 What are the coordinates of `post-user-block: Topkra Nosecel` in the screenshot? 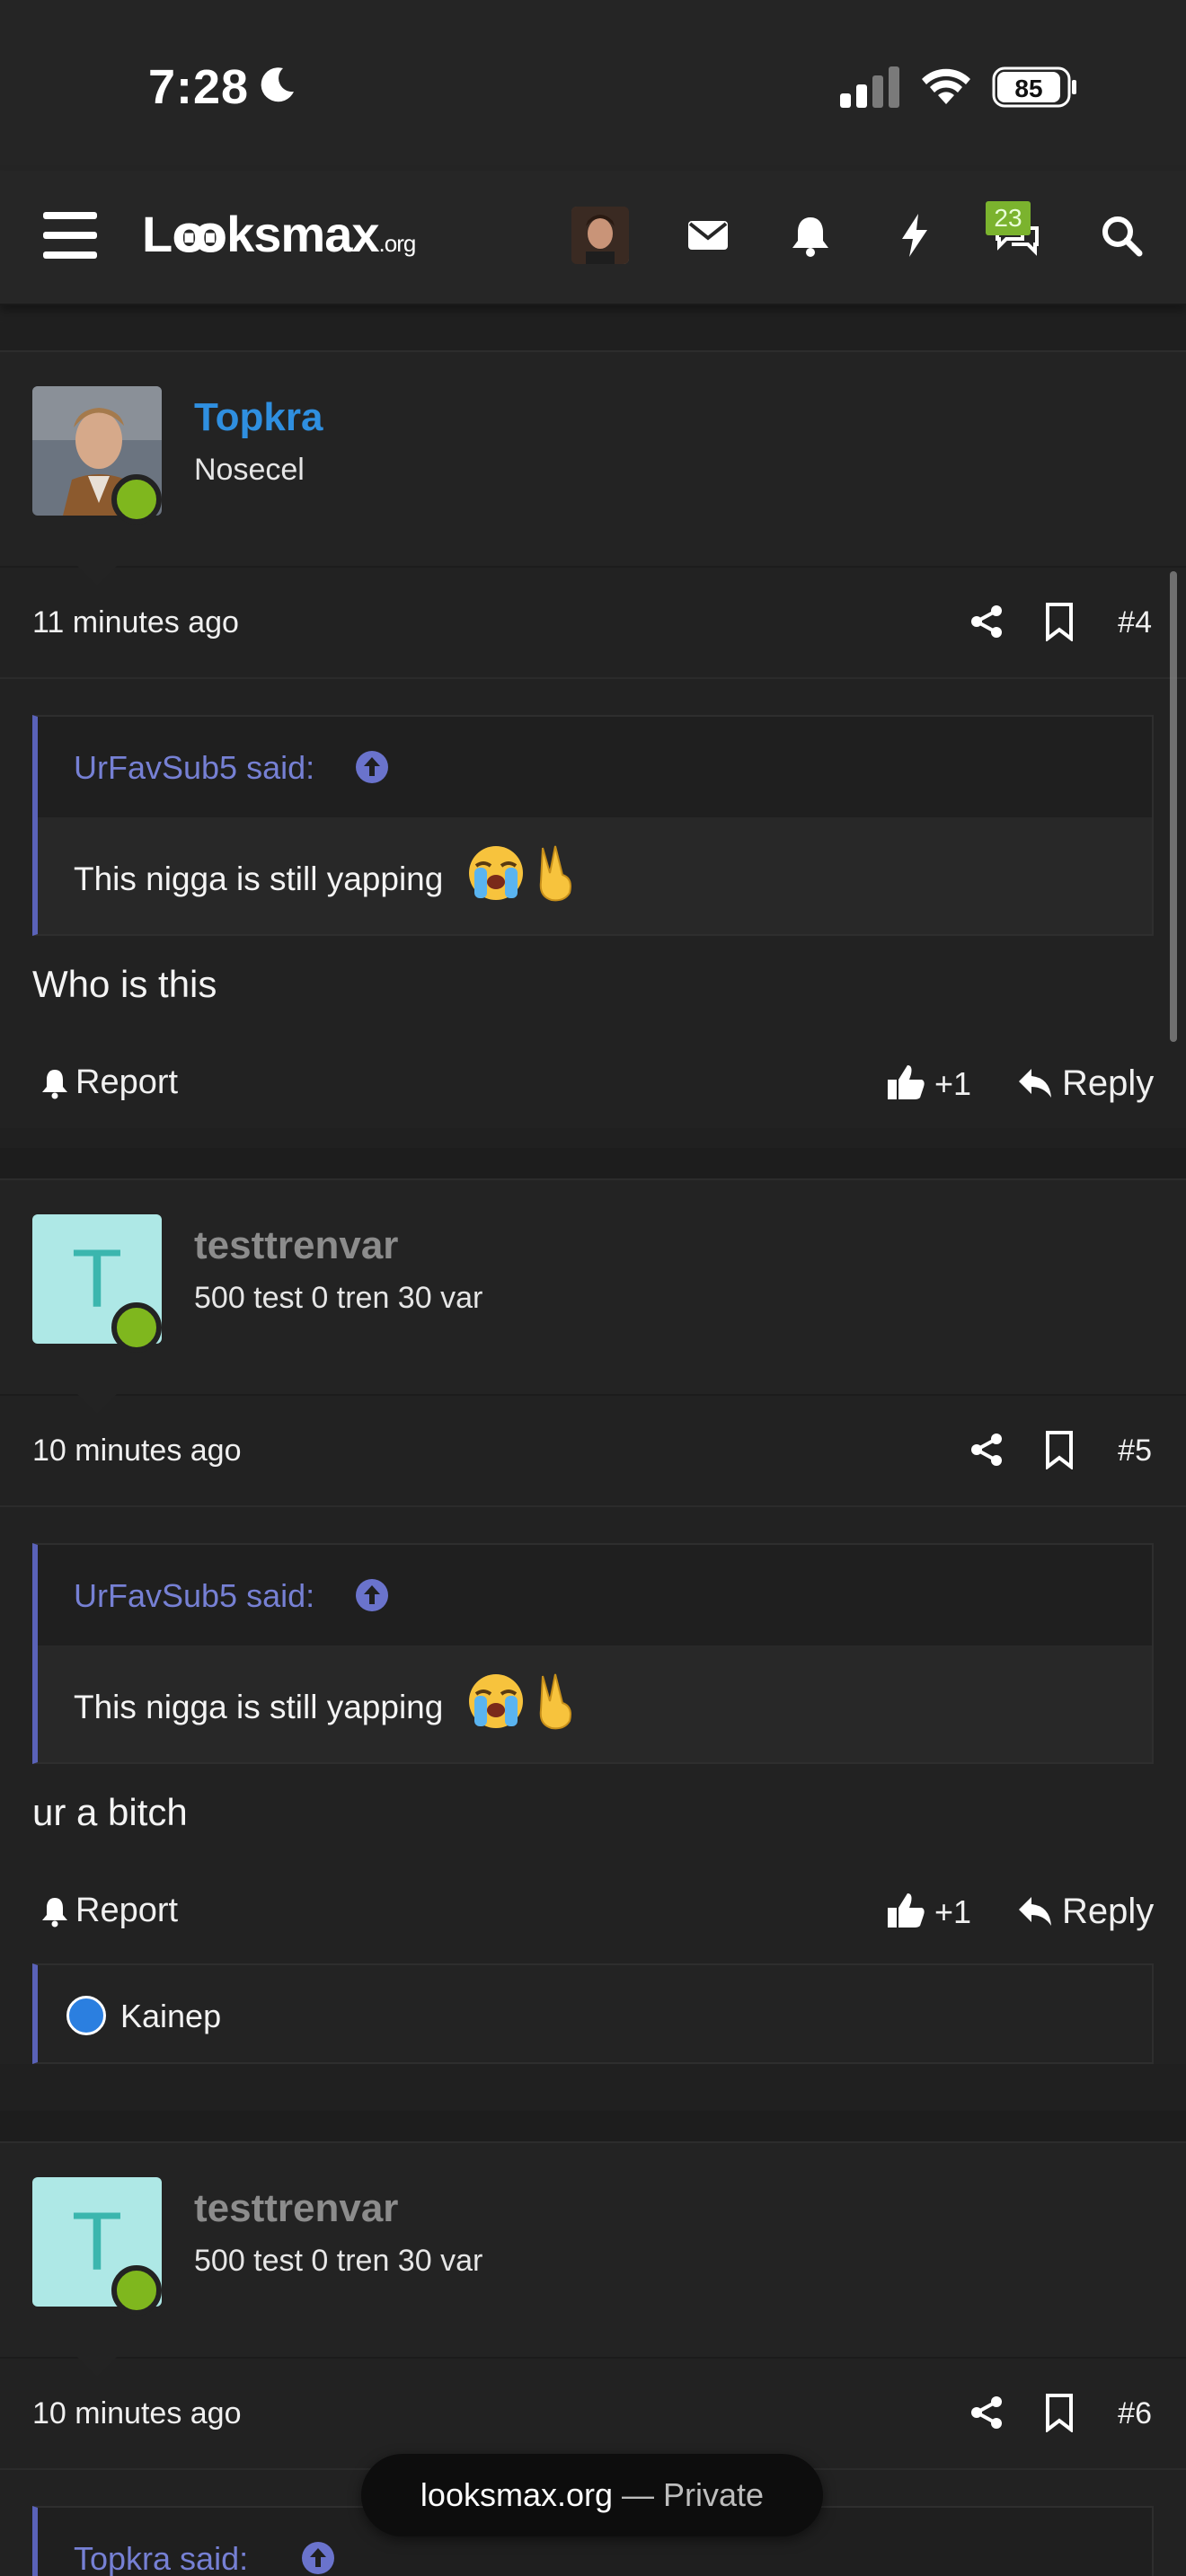 It's located at (593, 469).